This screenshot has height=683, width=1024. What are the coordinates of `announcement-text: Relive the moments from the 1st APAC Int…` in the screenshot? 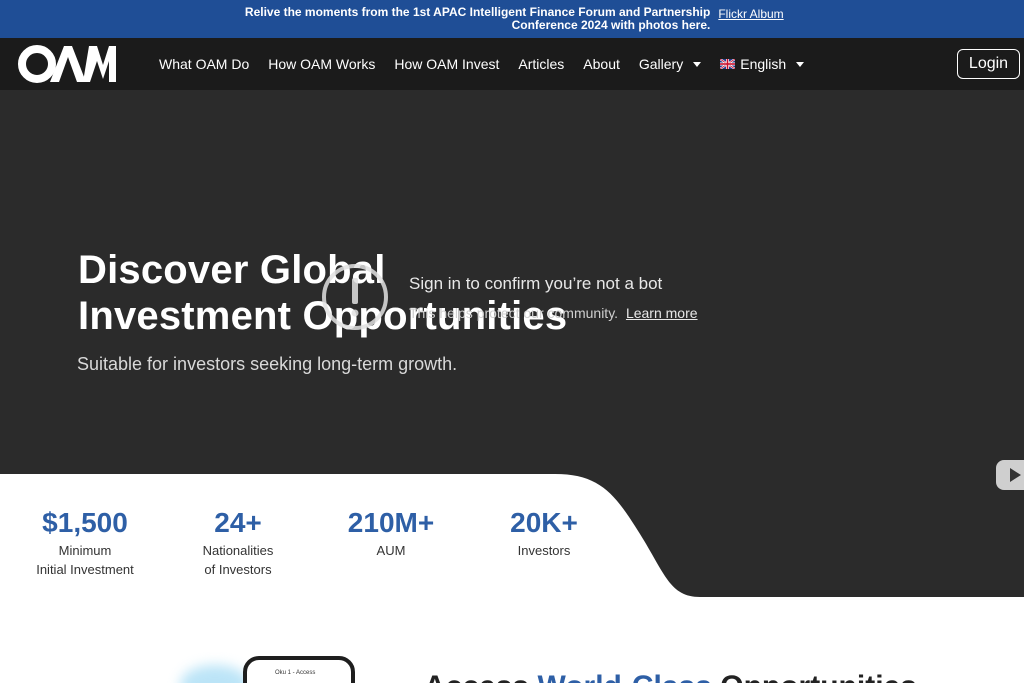 It's located at (477, 18).